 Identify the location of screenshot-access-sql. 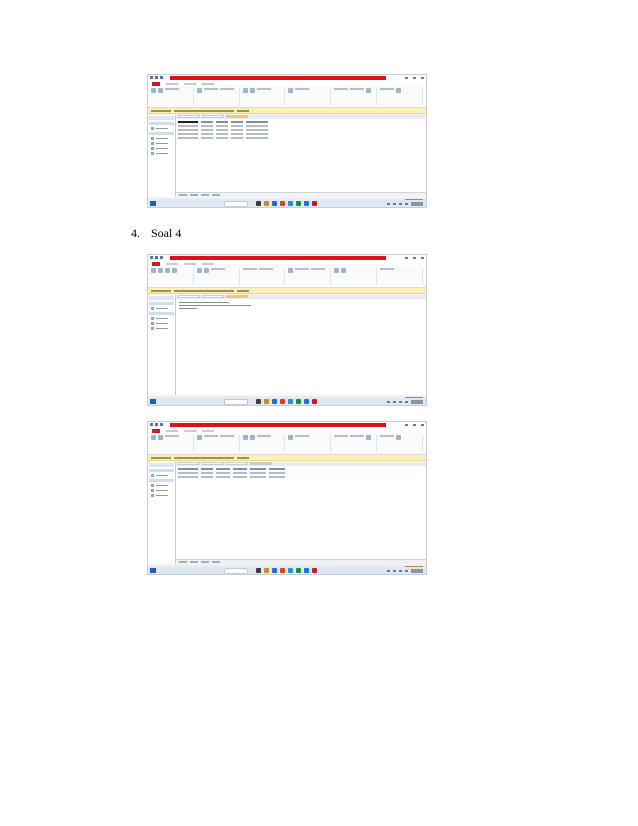
(287, 330).